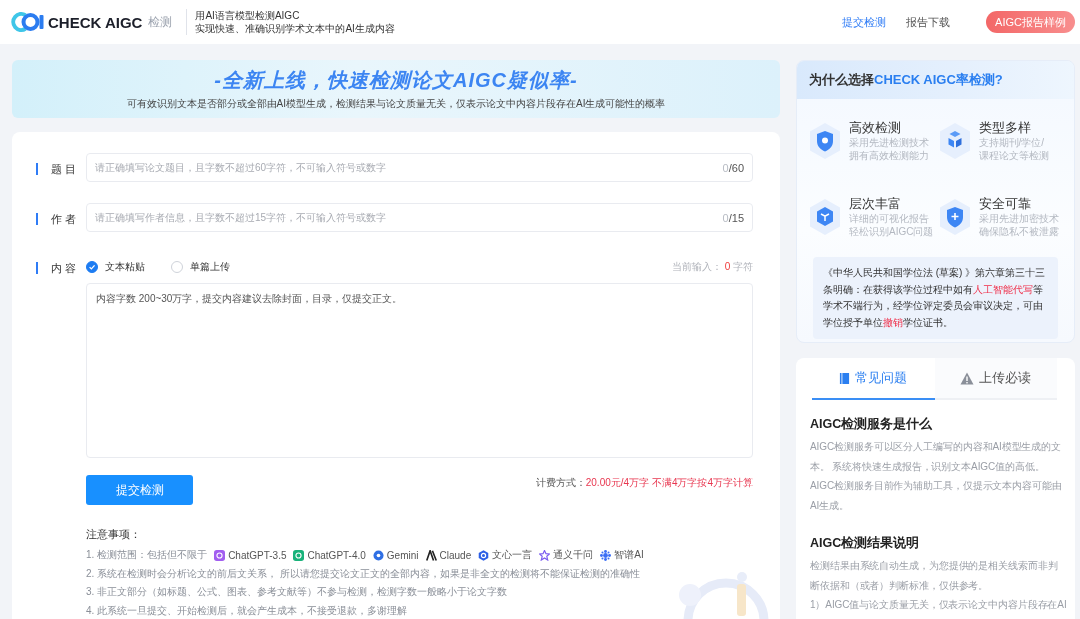 The image size is (1080, 619). Describe the element at coordinates (865, 543) in the screenshot. I see `faq-heading: AIGC检测结果说明` at that location.